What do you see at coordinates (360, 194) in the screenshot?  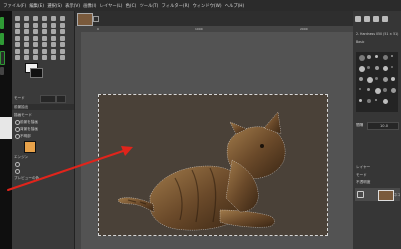 I see `eye-icon` at bounding box center [360, 194].